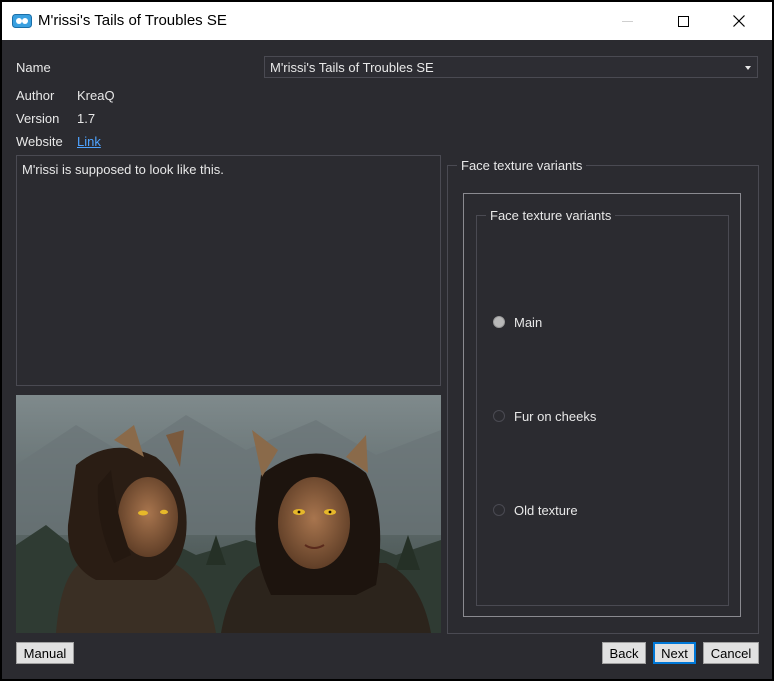 This screenshot has height=681, width=774. What do you see at coordinates (45, 653) in the screenshot?
I see `manual-button: Manual` at bounding box center [45, 653].